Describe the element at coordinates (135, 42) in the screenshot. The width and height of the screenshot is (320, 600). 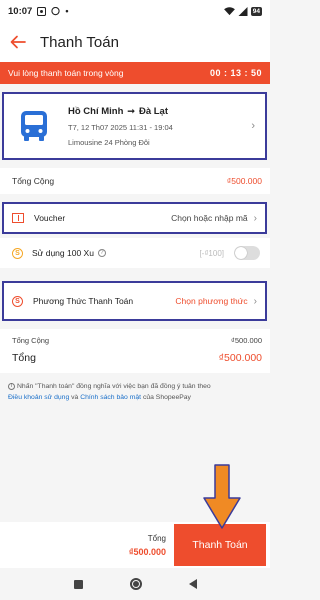
I see `header: Thanh Toán` at that location.